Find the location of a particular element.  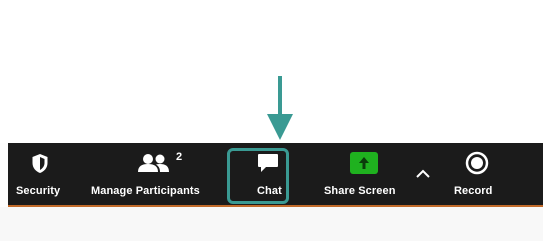

share-screen-label: Share Screen is located at coordinates (360, 191).